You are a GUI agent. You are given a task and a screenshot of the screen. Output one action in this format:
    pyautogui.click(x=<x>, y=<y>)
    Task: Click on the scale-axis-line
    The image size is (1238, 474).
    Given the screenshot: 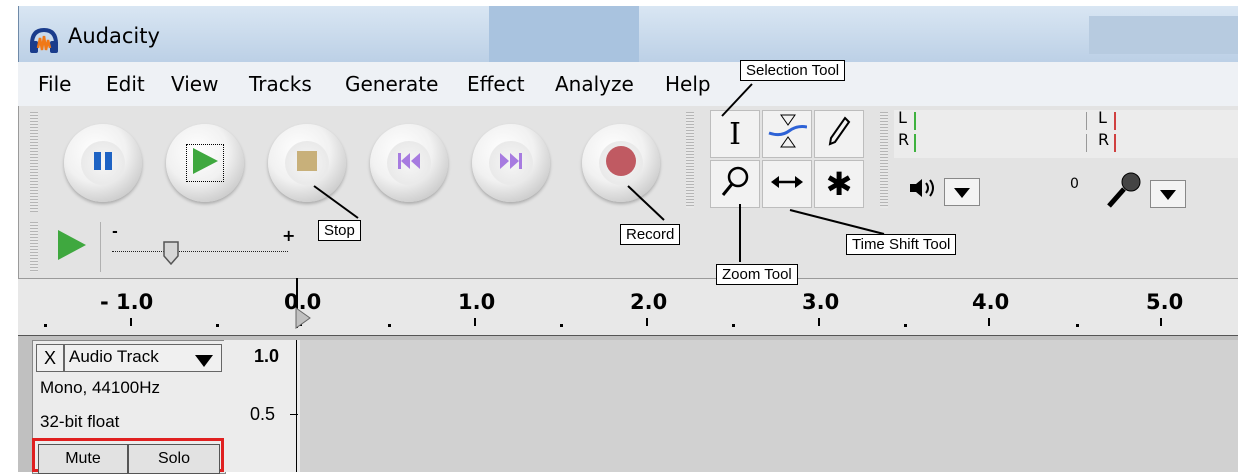 What is the action you would take?
    pyautogui.click(x=296, y=406)
    